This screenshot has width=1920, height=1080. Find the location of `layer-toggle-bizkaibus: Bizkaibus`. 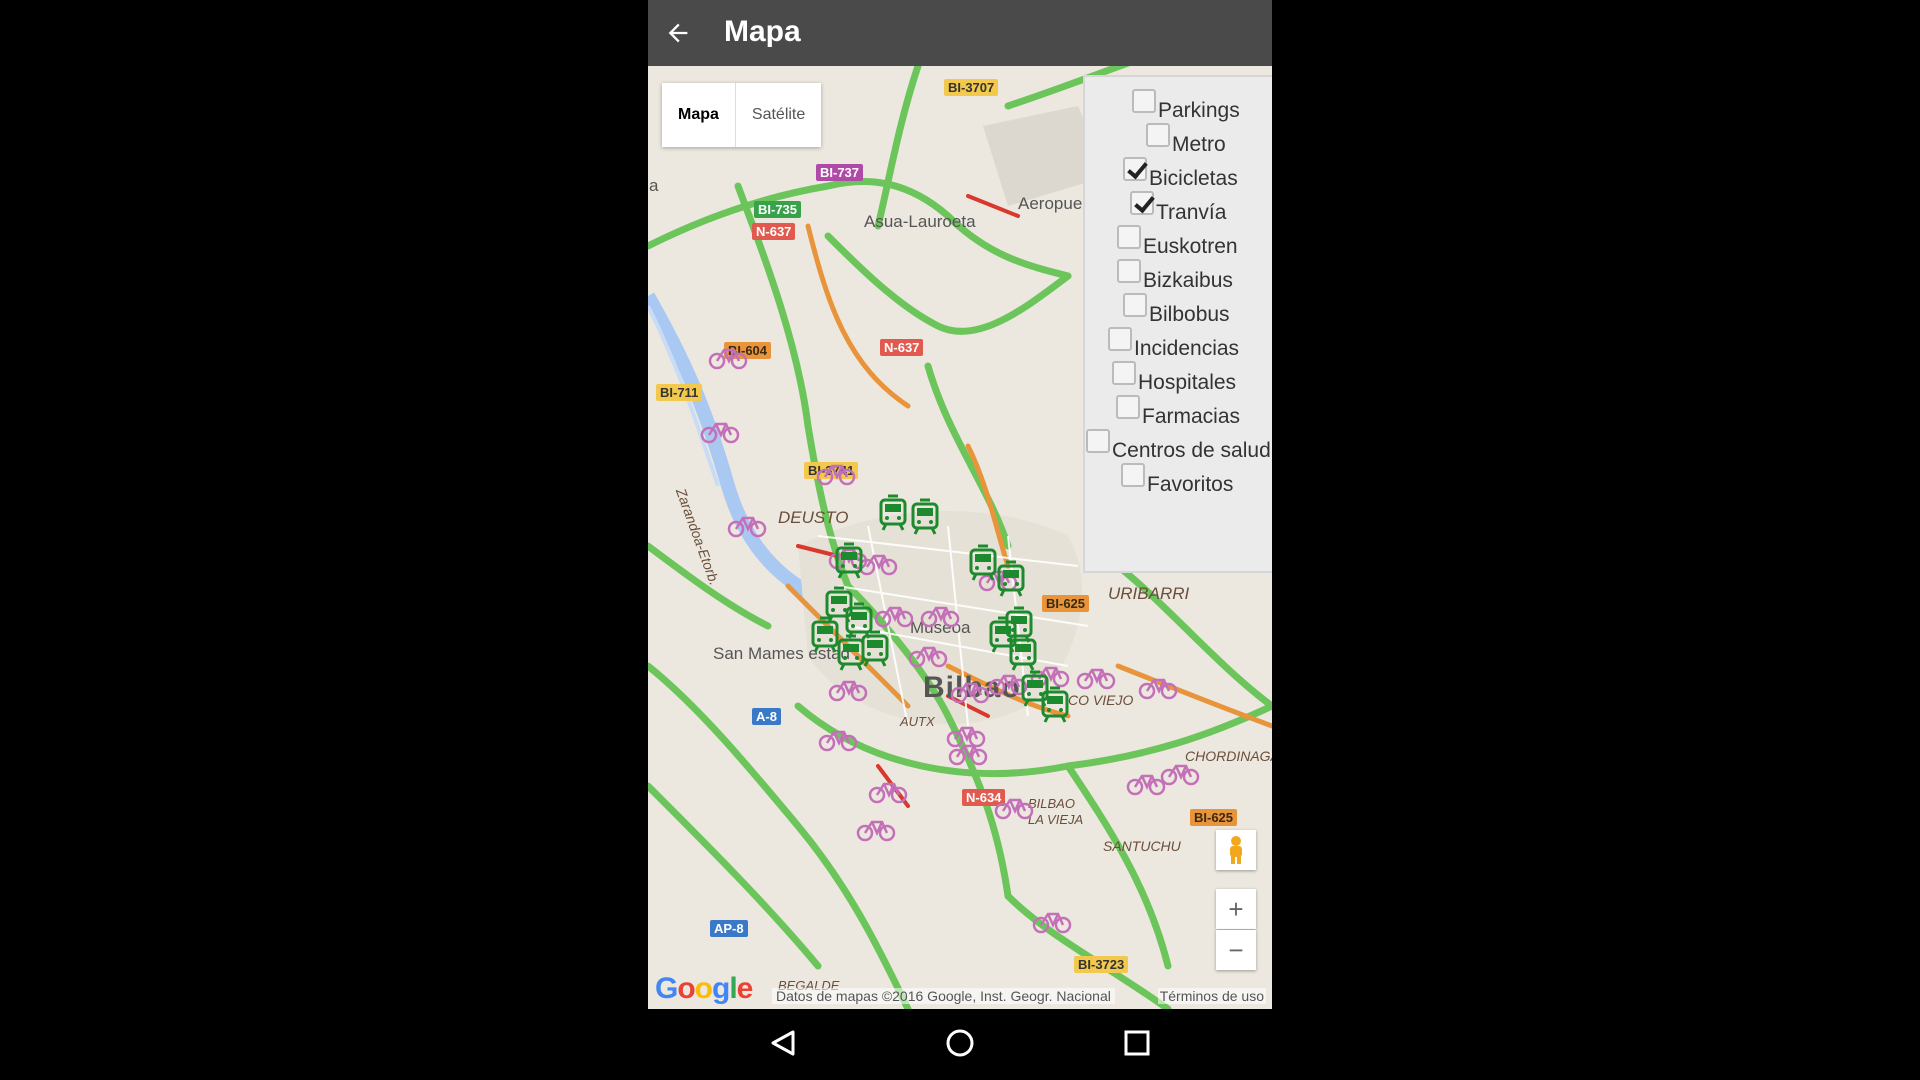

layer-toggle-bizkaibus: Bizkaibus is located at coordinates (1175, 276).